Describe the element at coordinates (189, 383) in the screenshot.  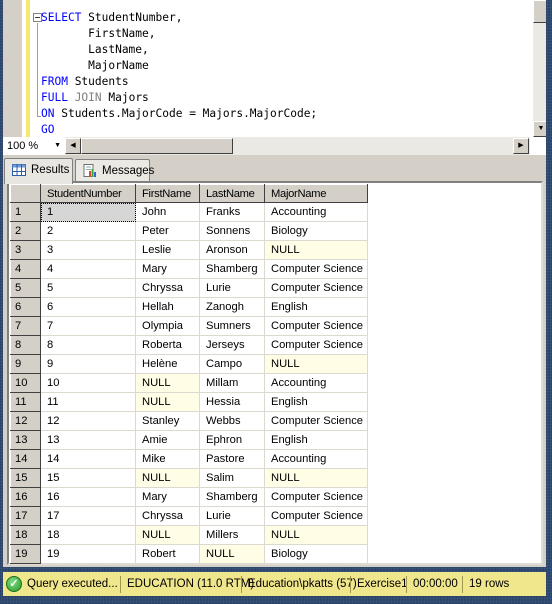
I see `table-row: 10 10 NULL Millam Accounting` at that location.